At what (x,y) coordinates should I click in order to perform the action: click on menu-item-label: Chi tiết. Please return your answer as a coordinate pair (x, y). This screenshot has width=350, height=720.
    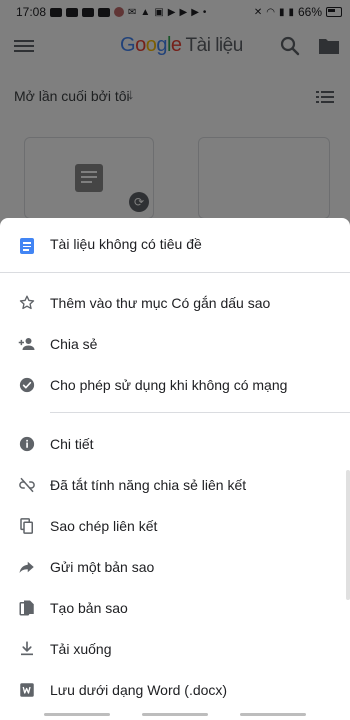
    Looking at the image, I should click on (72, 444).